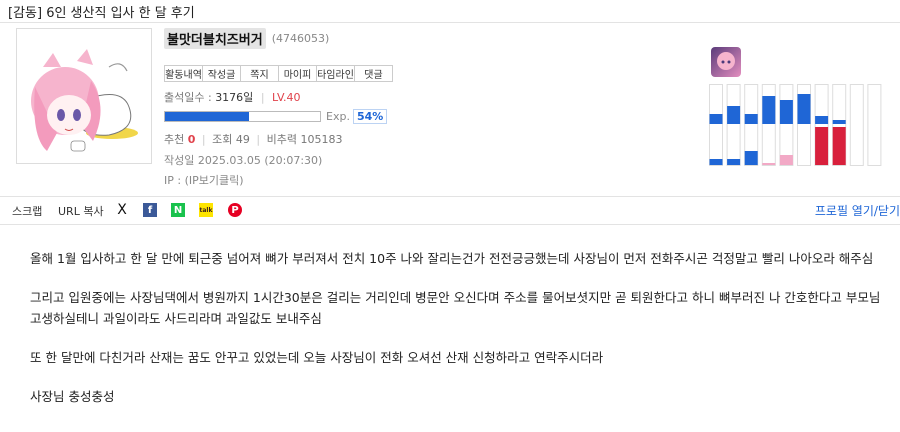 The width and height of the screenshot is (900, 432). What do you see at coordinates (243, 160) in the screenshot?
I see `post-date: 작성일 2025.03.05 (20:07:30)` at bounding box center [243, 160].